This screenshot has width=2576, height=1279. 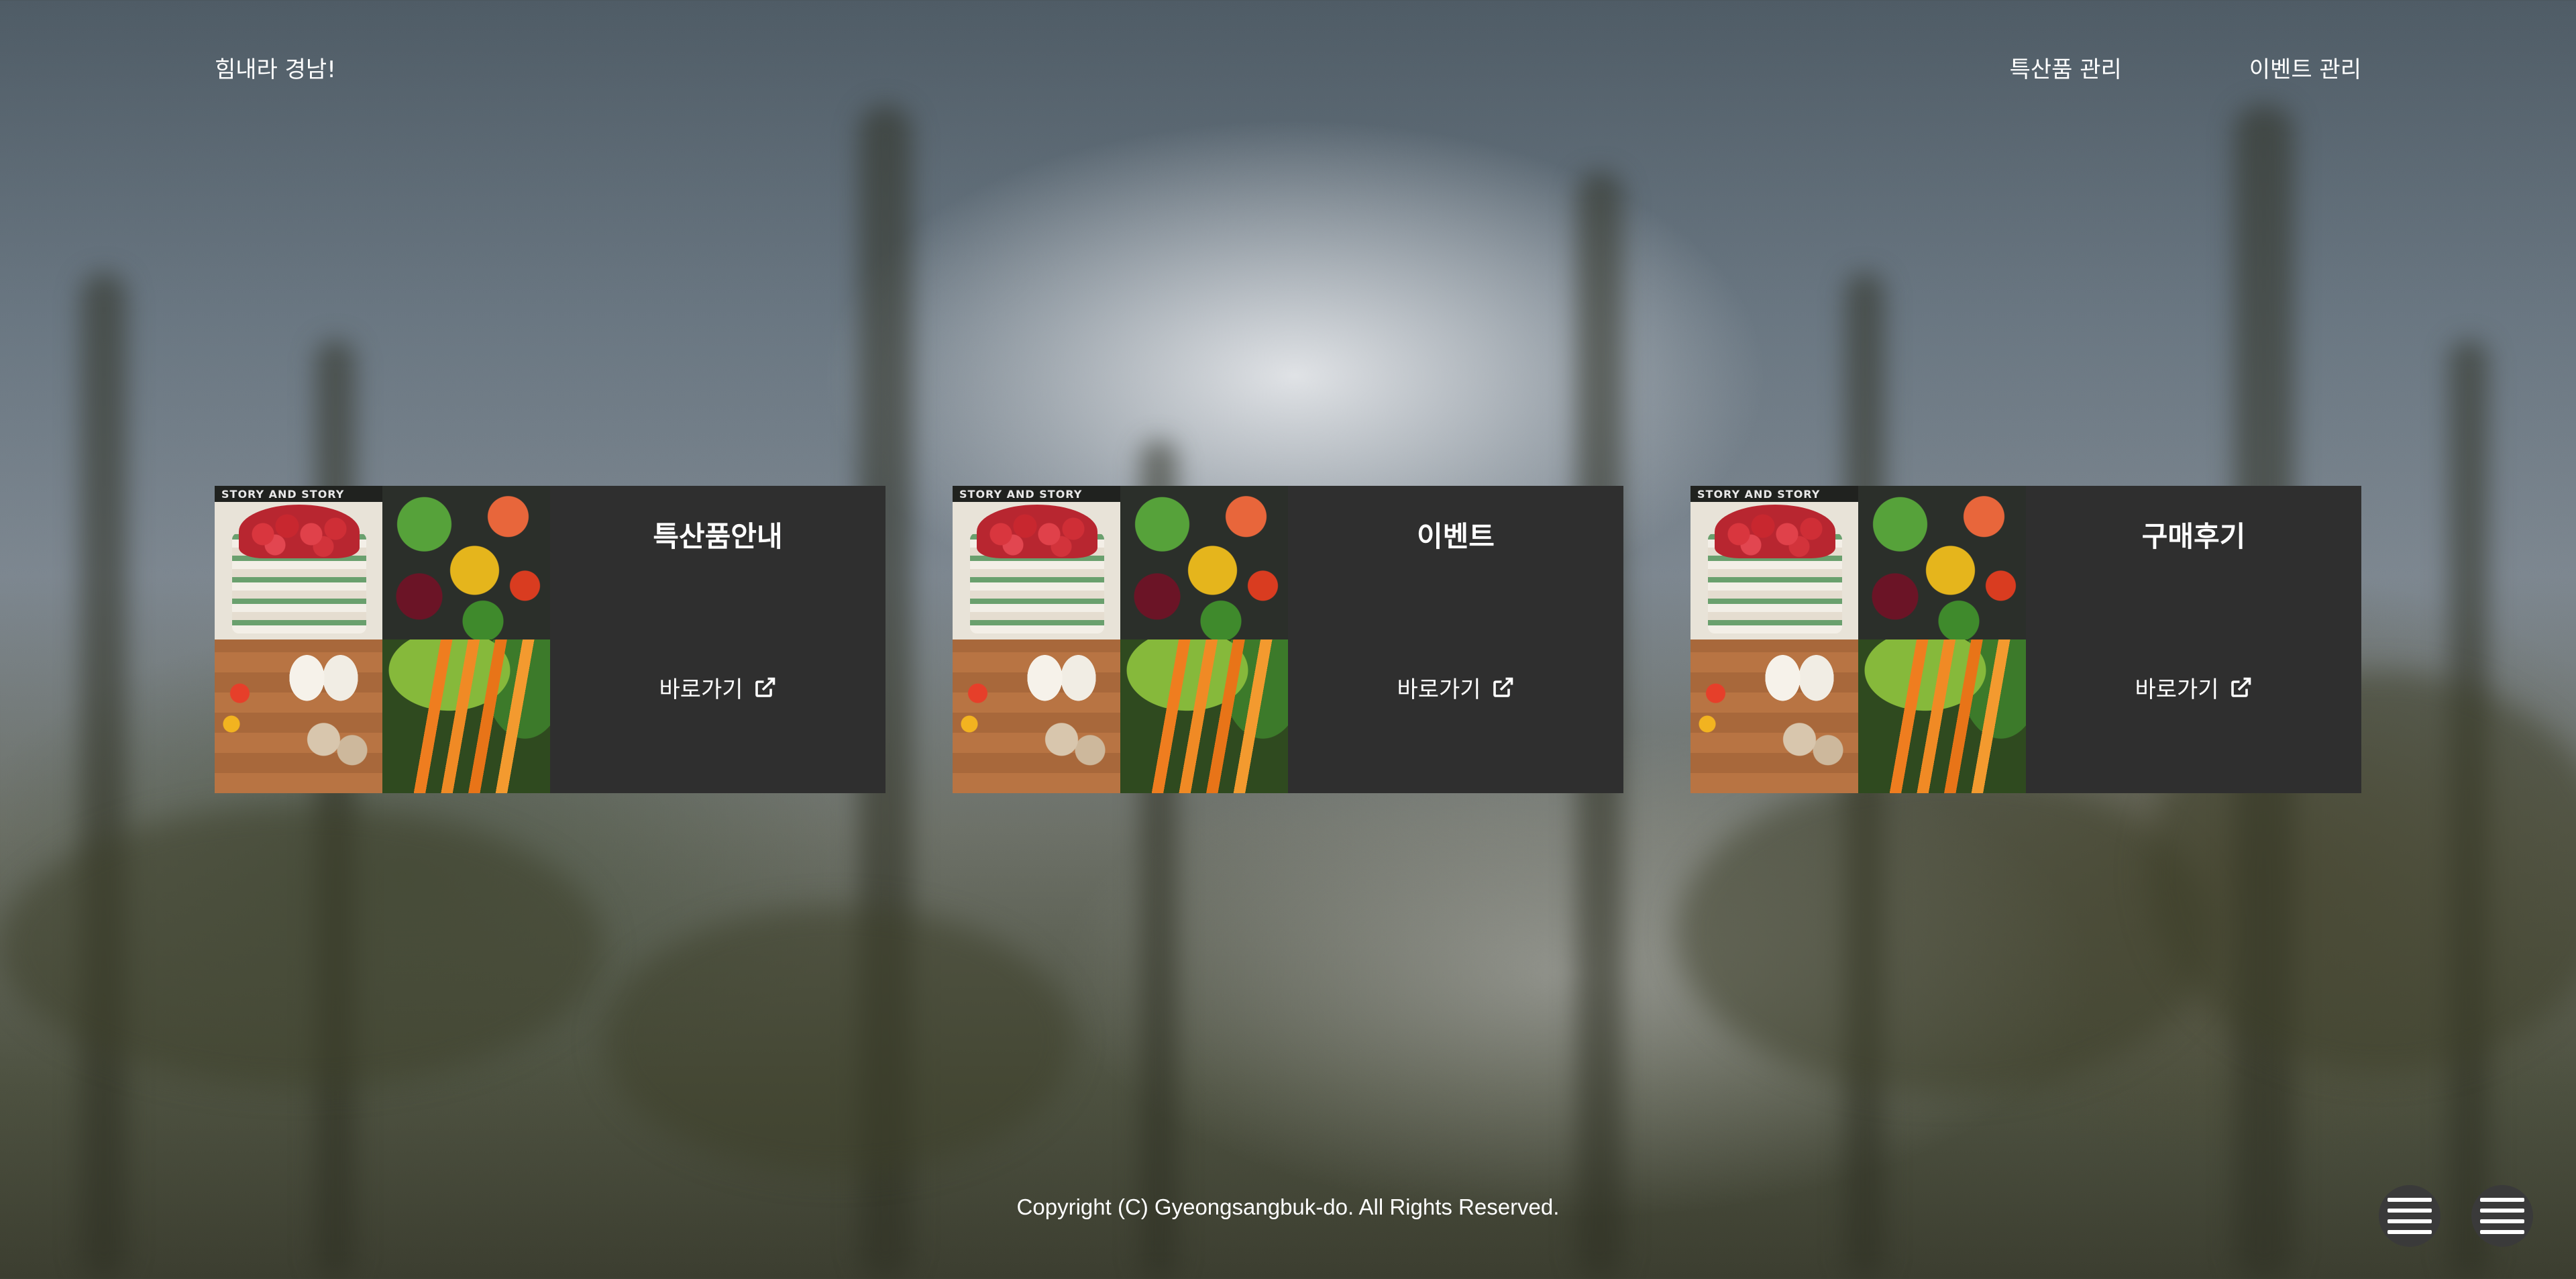 I want to click on card-reviews: STORY AND STORY 구매후기 바로가기, so click(x=2025, y=639).